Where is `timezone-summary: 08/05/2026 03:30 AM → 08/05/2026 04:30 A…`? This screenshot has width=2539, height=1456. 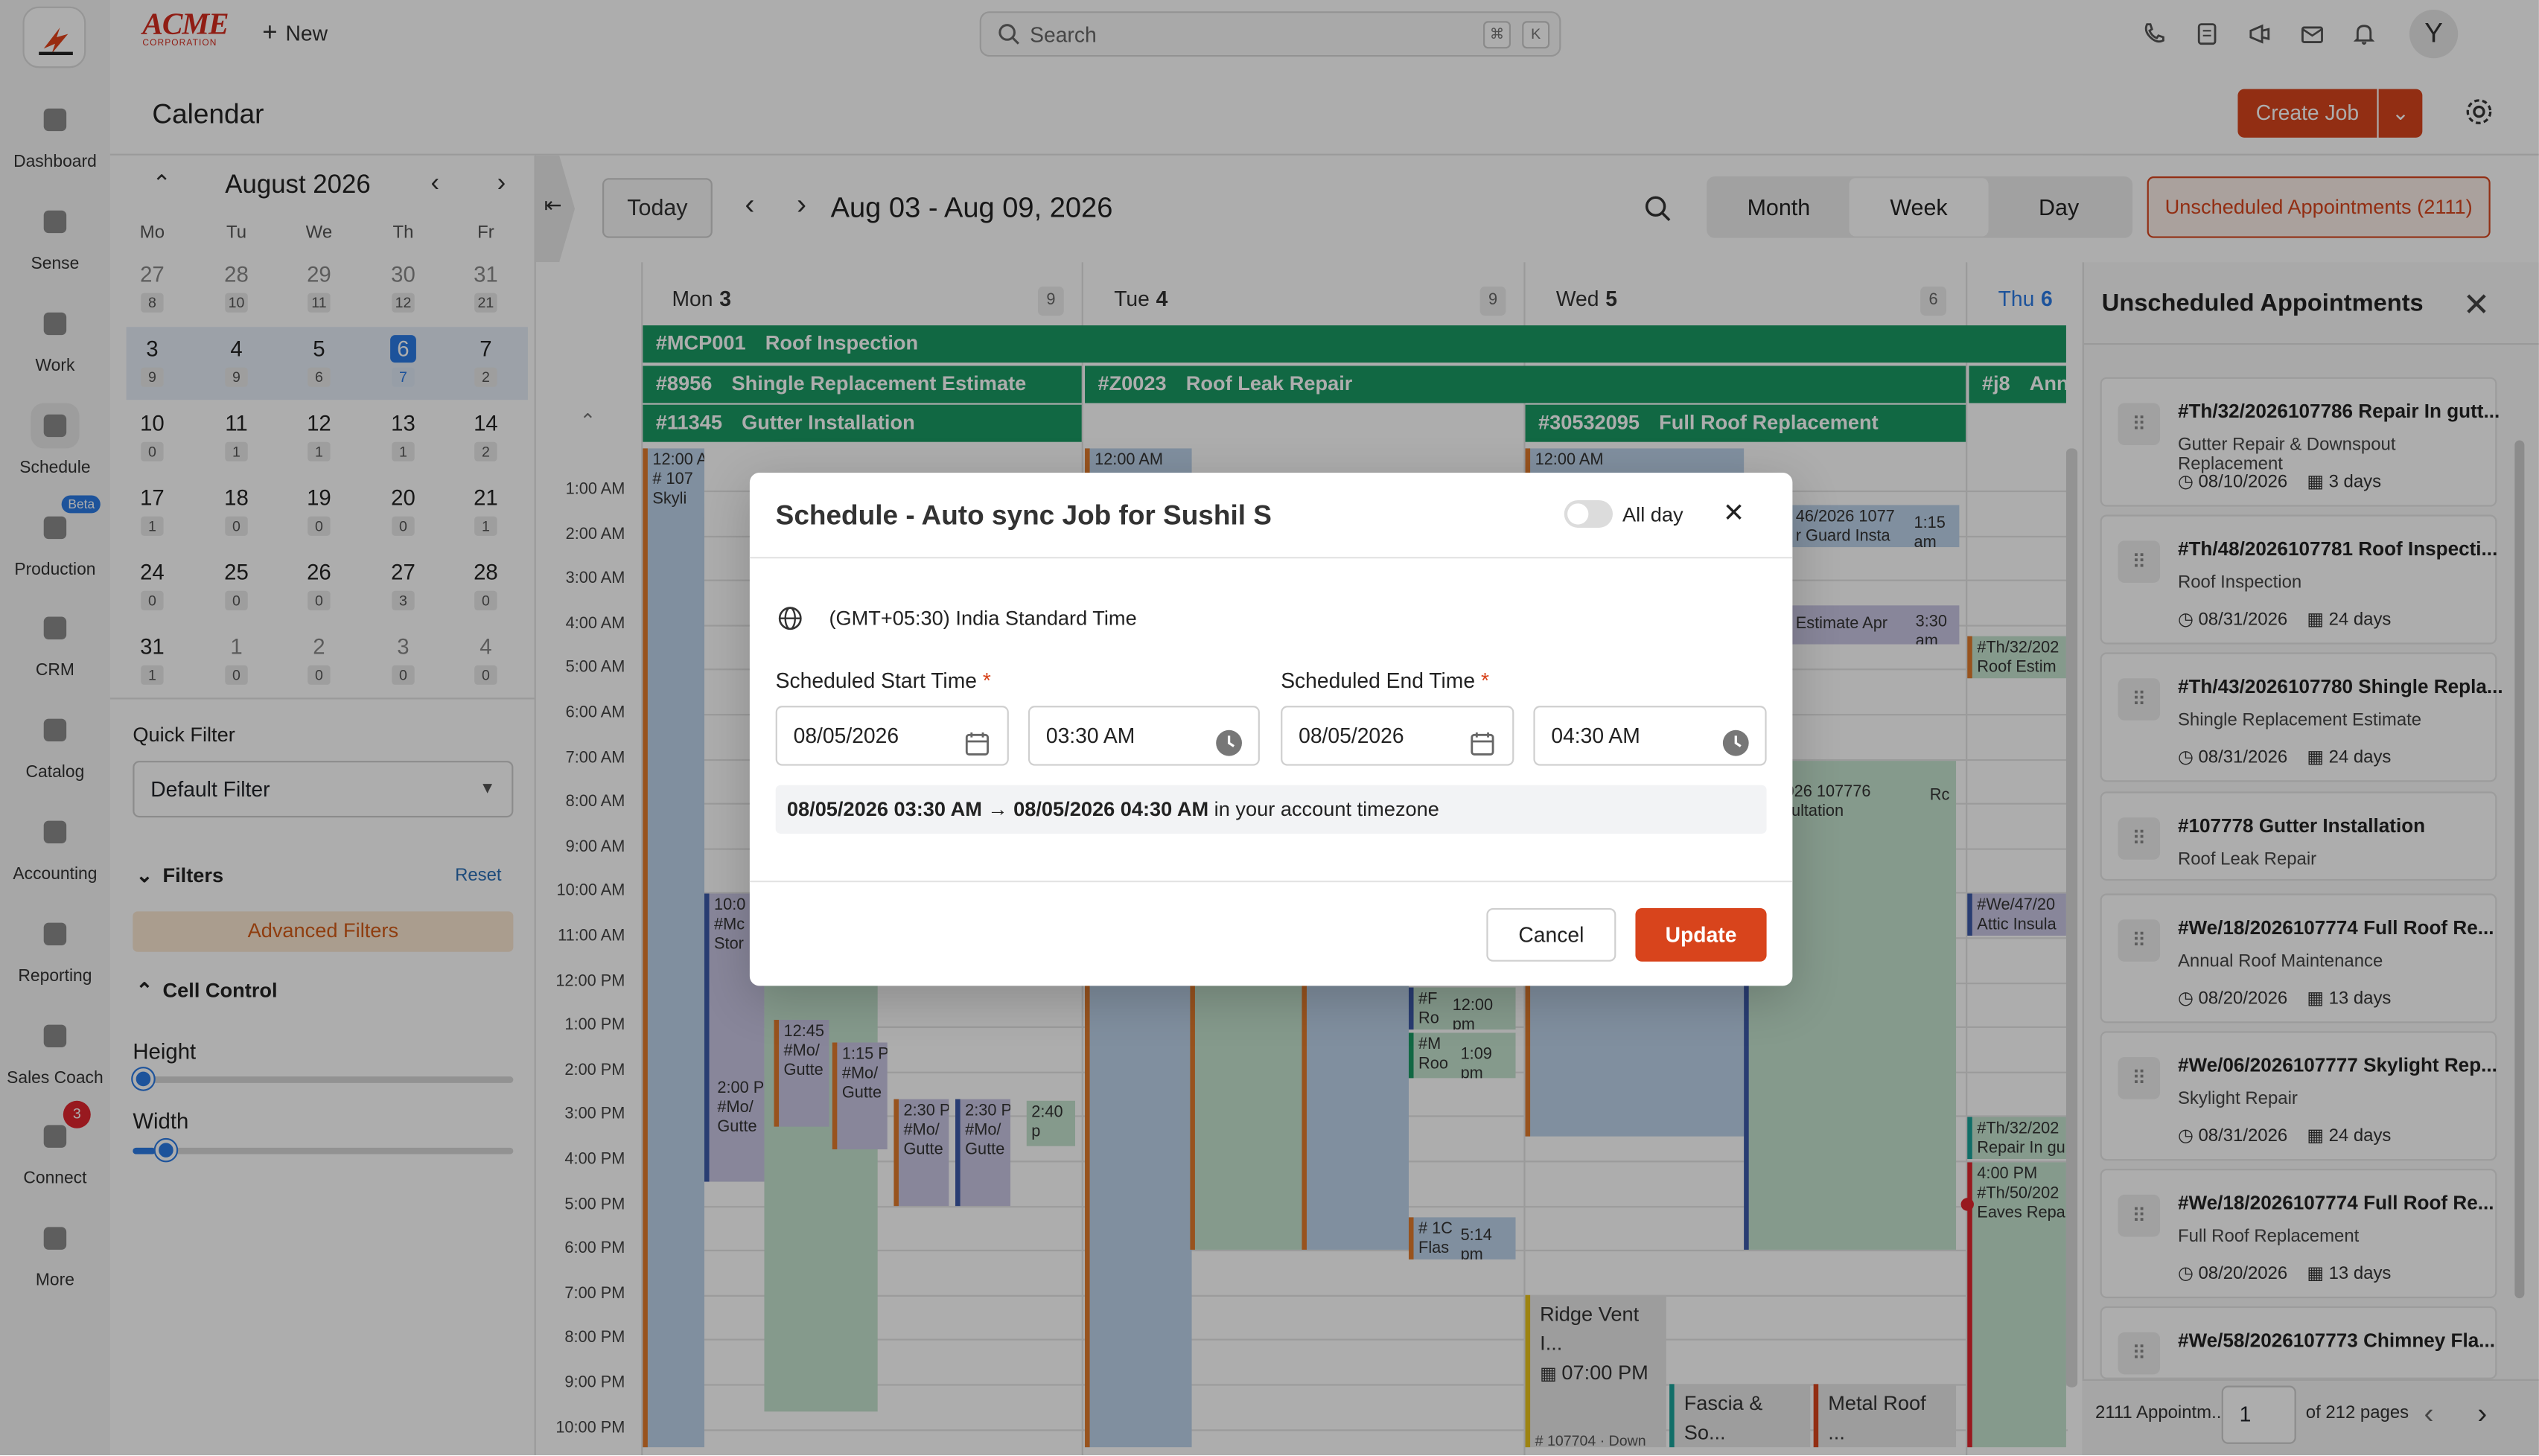 timezone-summary: 08/05/2026 03:30 AM → 08/05/2026 04:30 A… is located at coordinates (1271, 809).